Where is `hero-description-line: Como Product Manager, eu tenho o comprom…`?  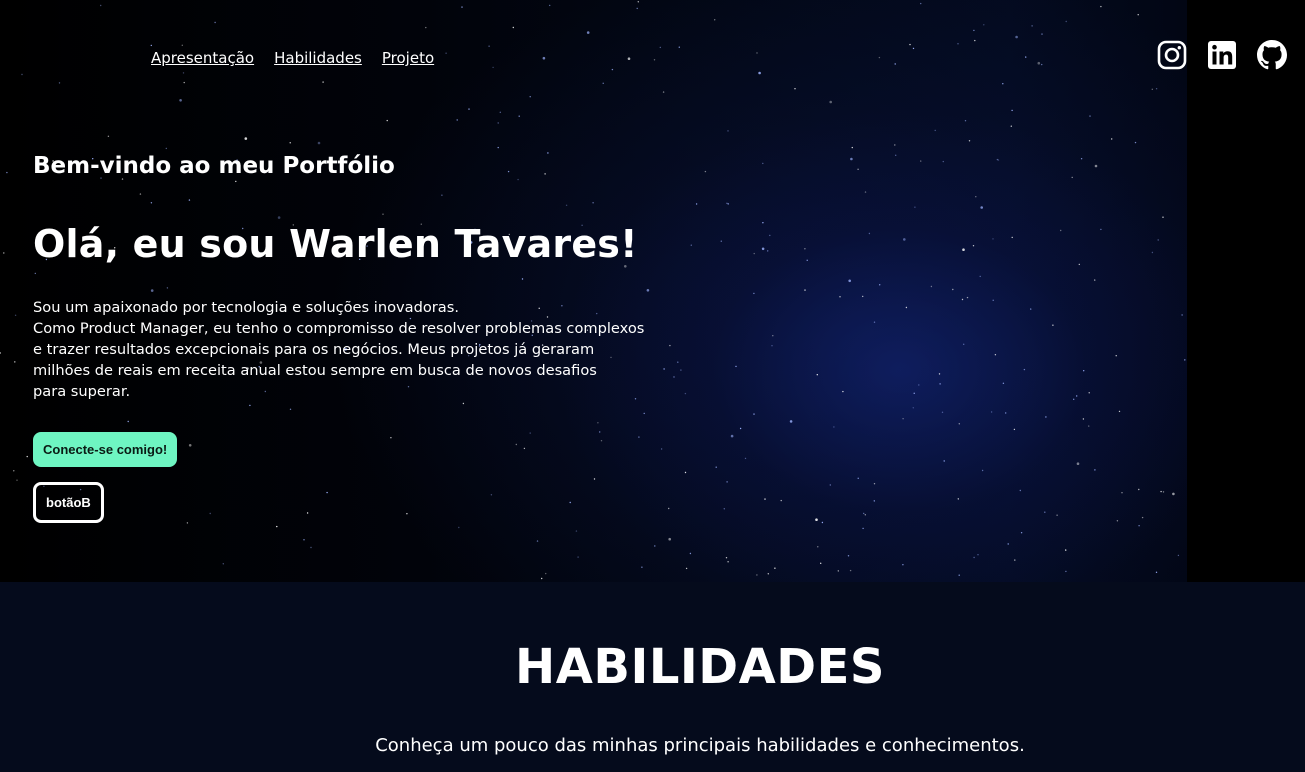
hero-description-line: Como Product Manager, eu tenho o comprom… is located at coordinates (339, 328).